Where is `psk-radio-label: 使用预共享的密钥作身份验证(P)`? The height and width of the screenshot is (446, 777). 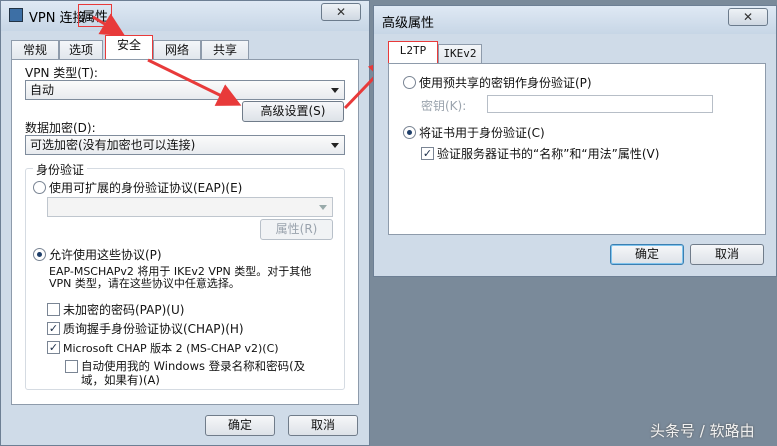
psk-radio-label: 使用预共享的密钥作身份验证(P) is located at coordinates (505, 83).